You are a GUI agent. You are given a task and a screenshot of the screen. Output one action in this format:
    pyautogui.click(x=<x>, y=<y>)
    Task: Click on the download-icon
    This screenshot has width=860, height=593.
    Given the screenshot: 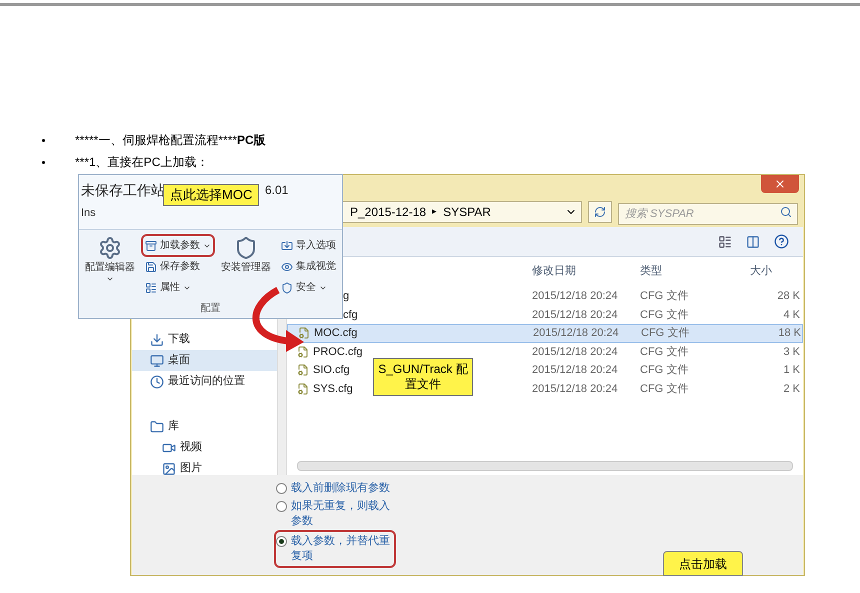 What is the action you would take?
    pyautogui.click(x=157, y=339)
    